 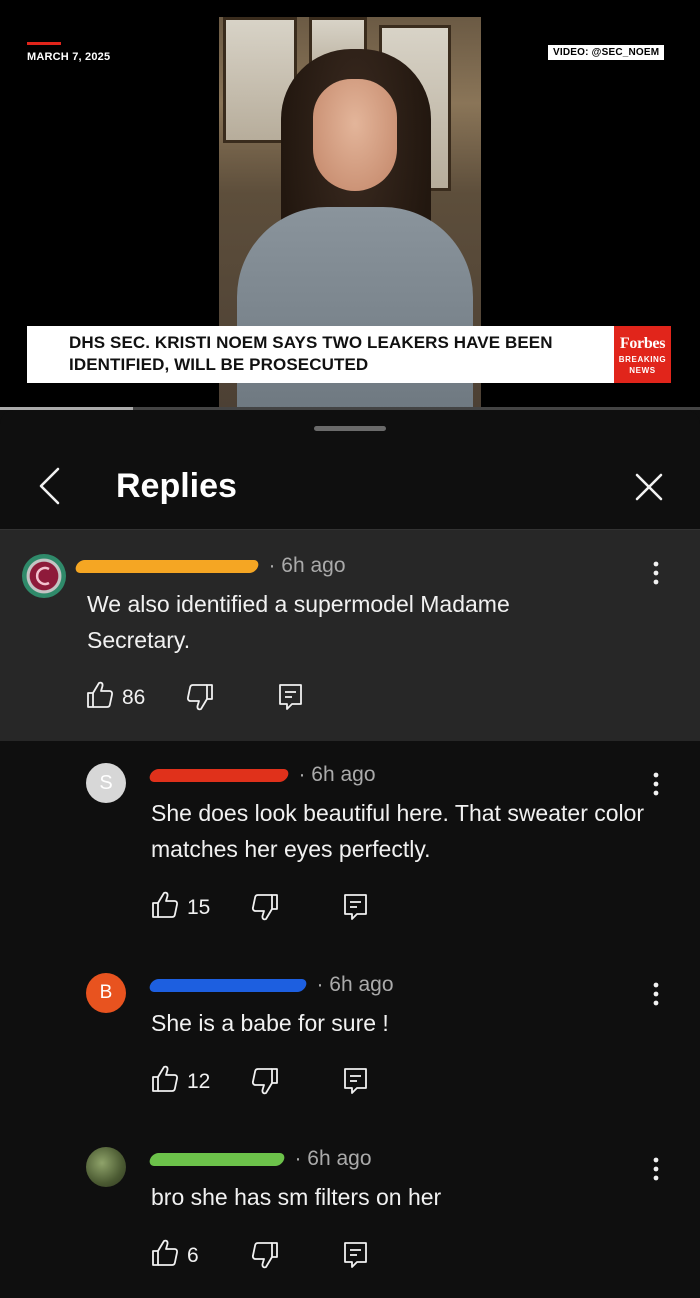 I want to click on close-icon, so click(x=649, y=487).